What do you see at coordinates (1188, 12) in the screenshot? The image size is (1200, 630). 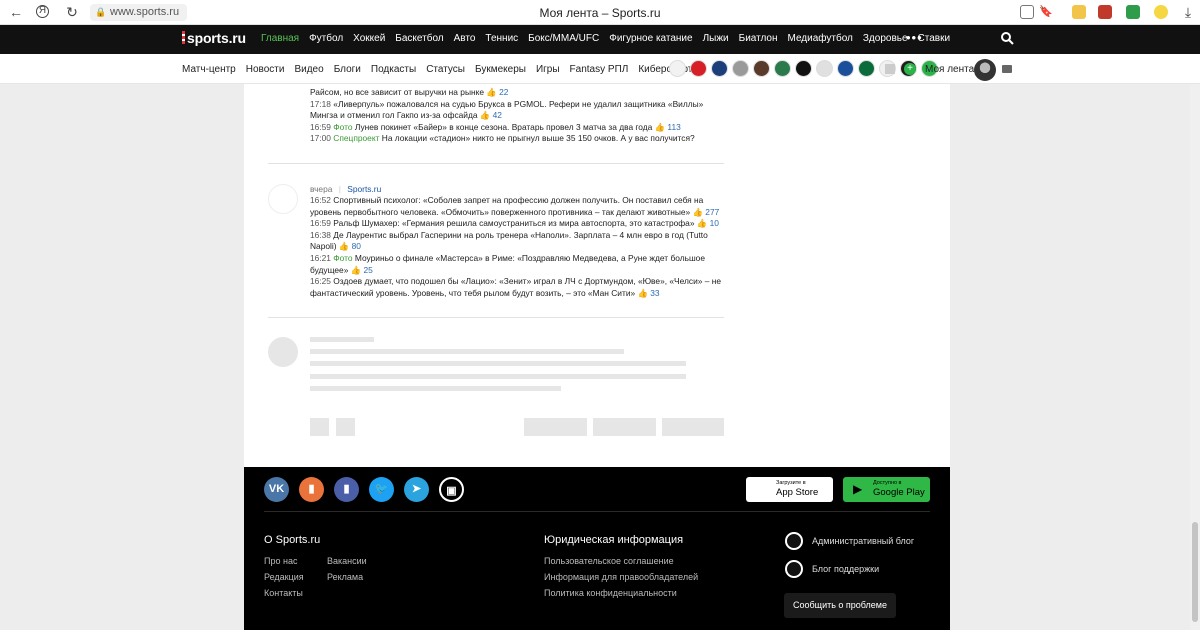 I see `download-icon: ⤓` at bounding box center [1188, 12].